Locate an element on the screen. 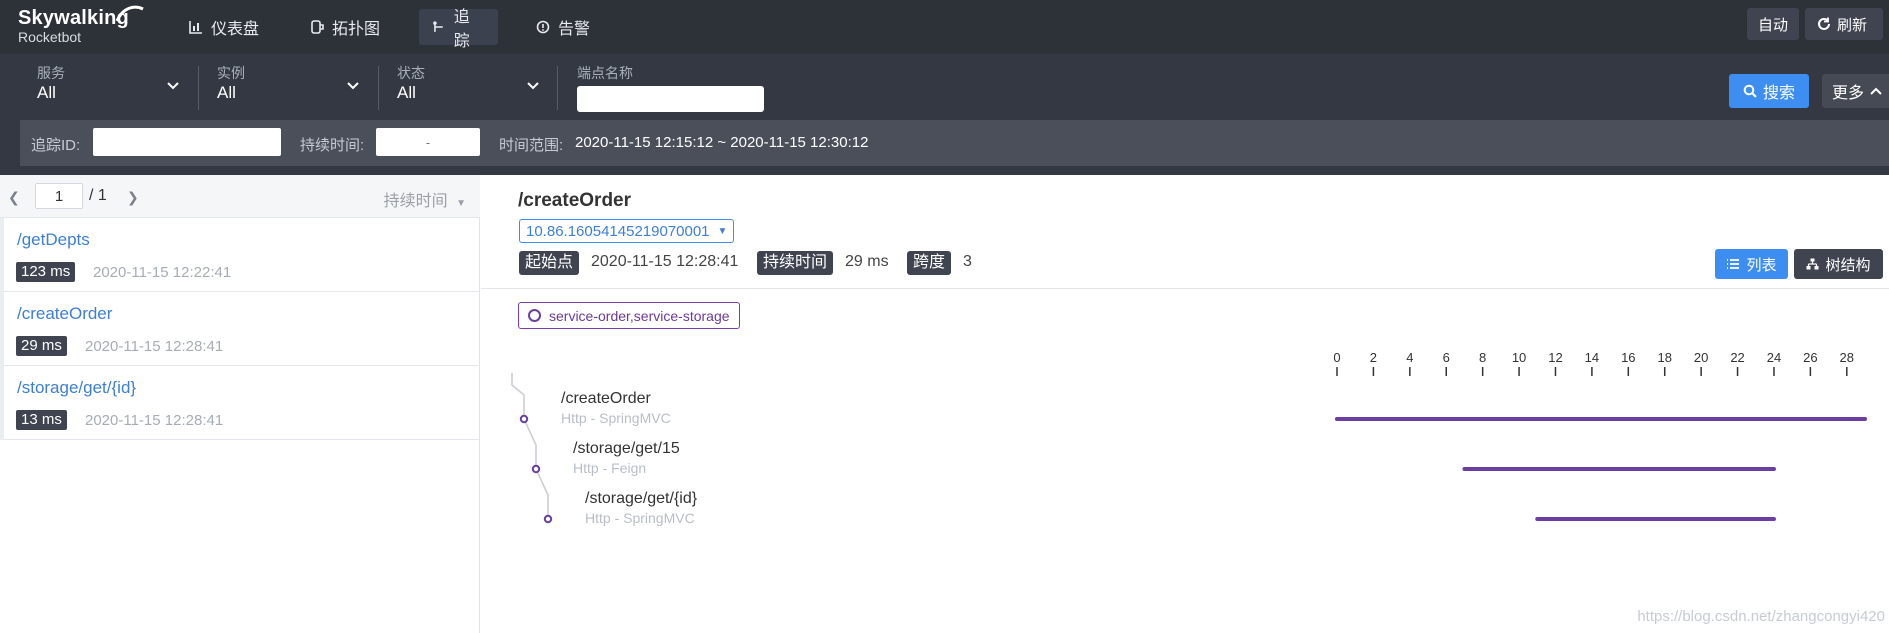 The width and height of the screenshot is (1889, 633). more-button: 更多 is located at coordinates (1855, 91).